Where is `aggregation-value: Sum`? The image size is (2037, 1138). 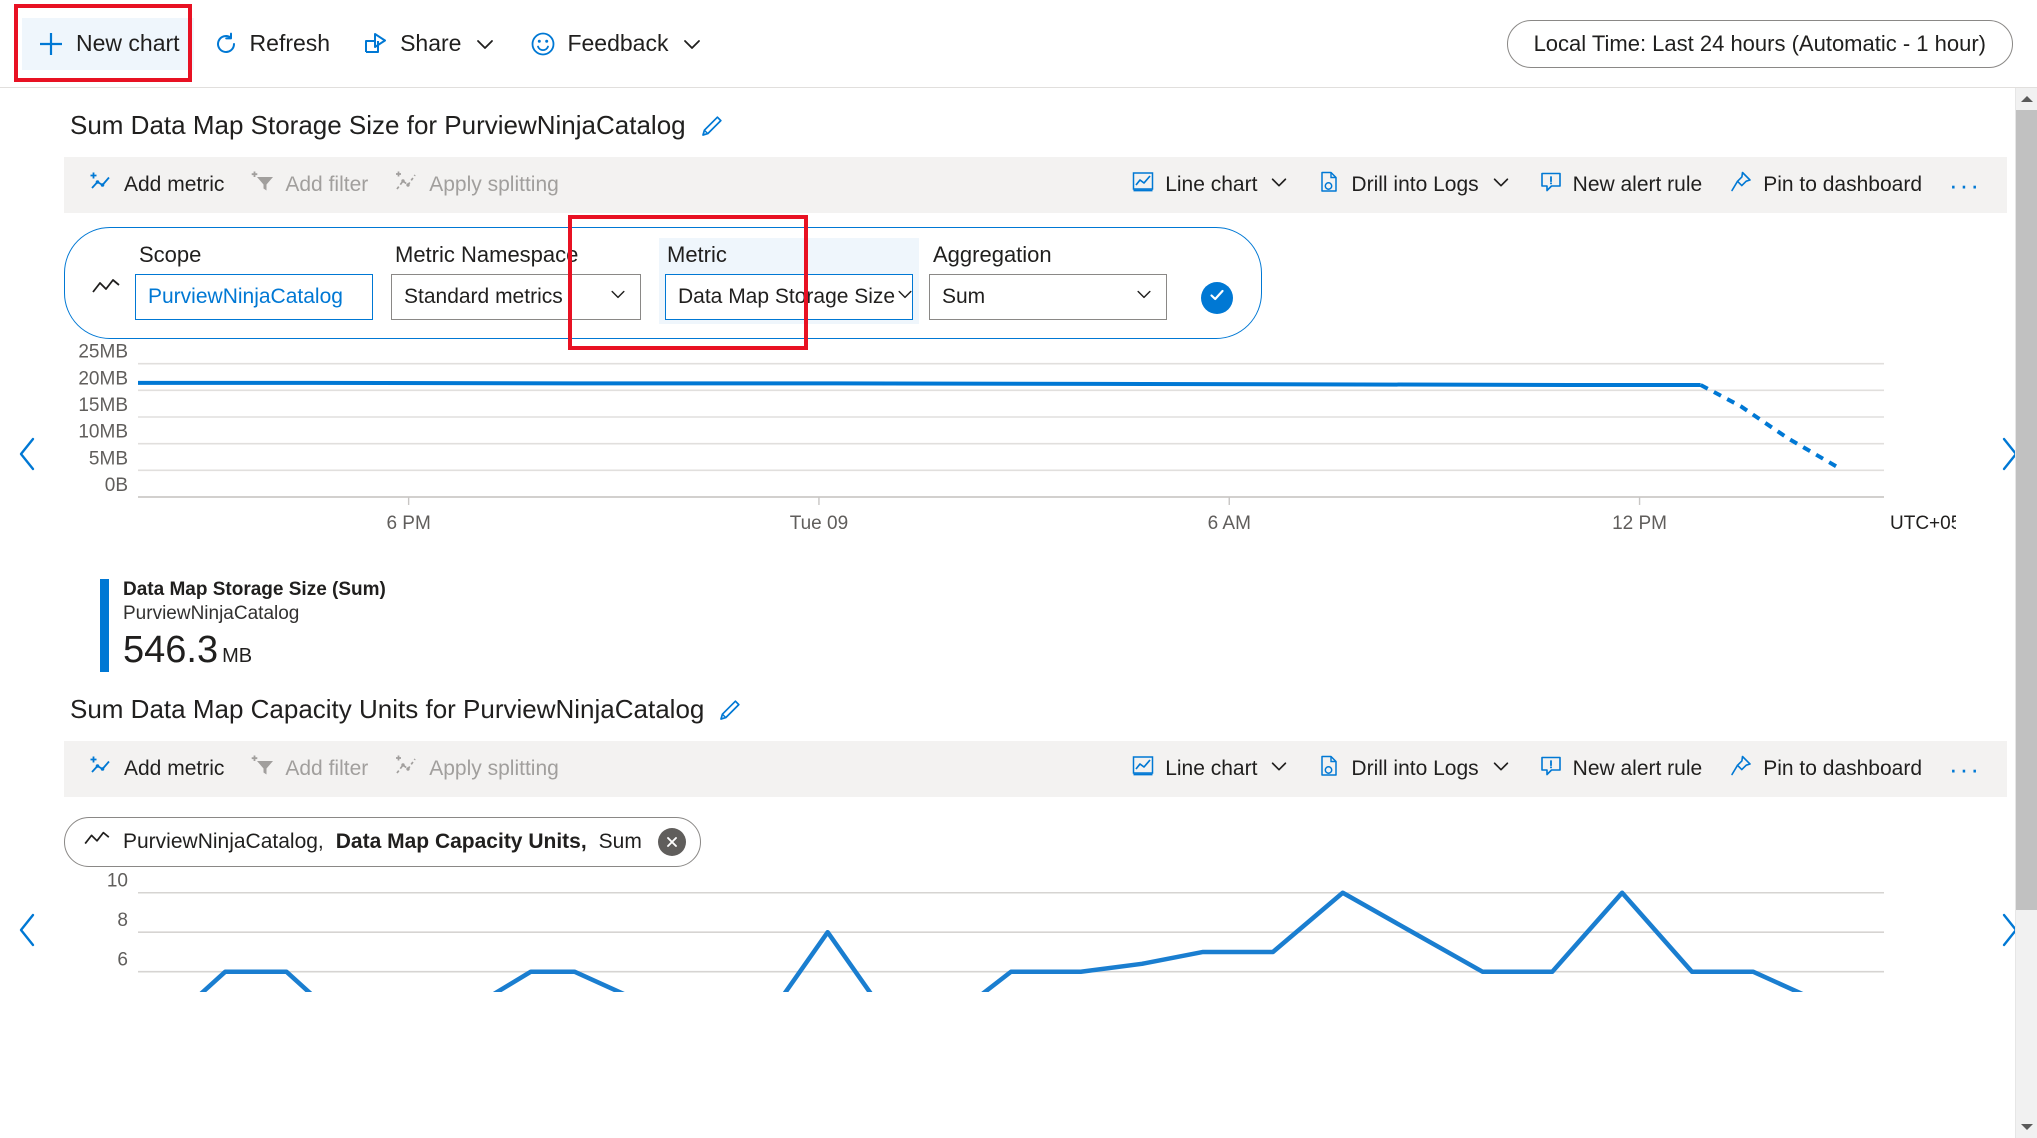 aggregation-value: Sum is located at coordinates (964, 296).